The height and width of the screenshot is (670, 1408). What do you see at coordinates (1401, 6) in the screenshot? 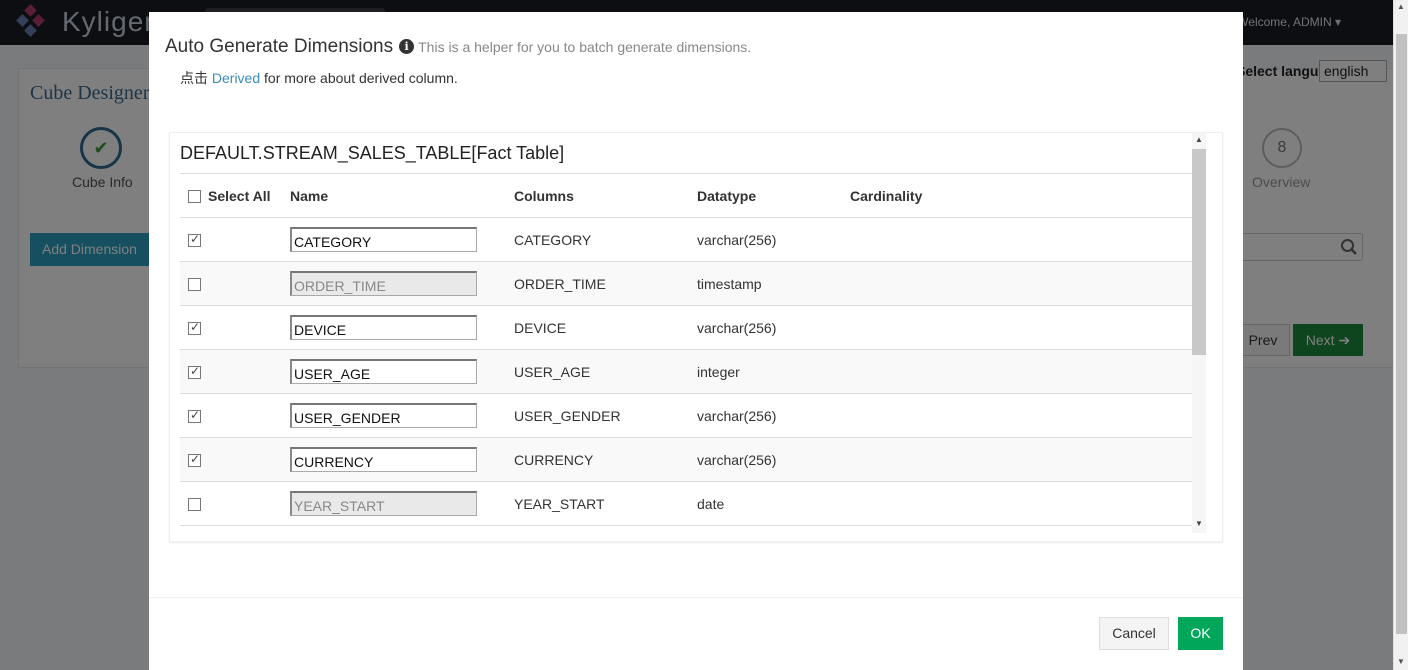
I see `scroll-up-arrow-icon: ▲` at bounding box center [1401, 6].